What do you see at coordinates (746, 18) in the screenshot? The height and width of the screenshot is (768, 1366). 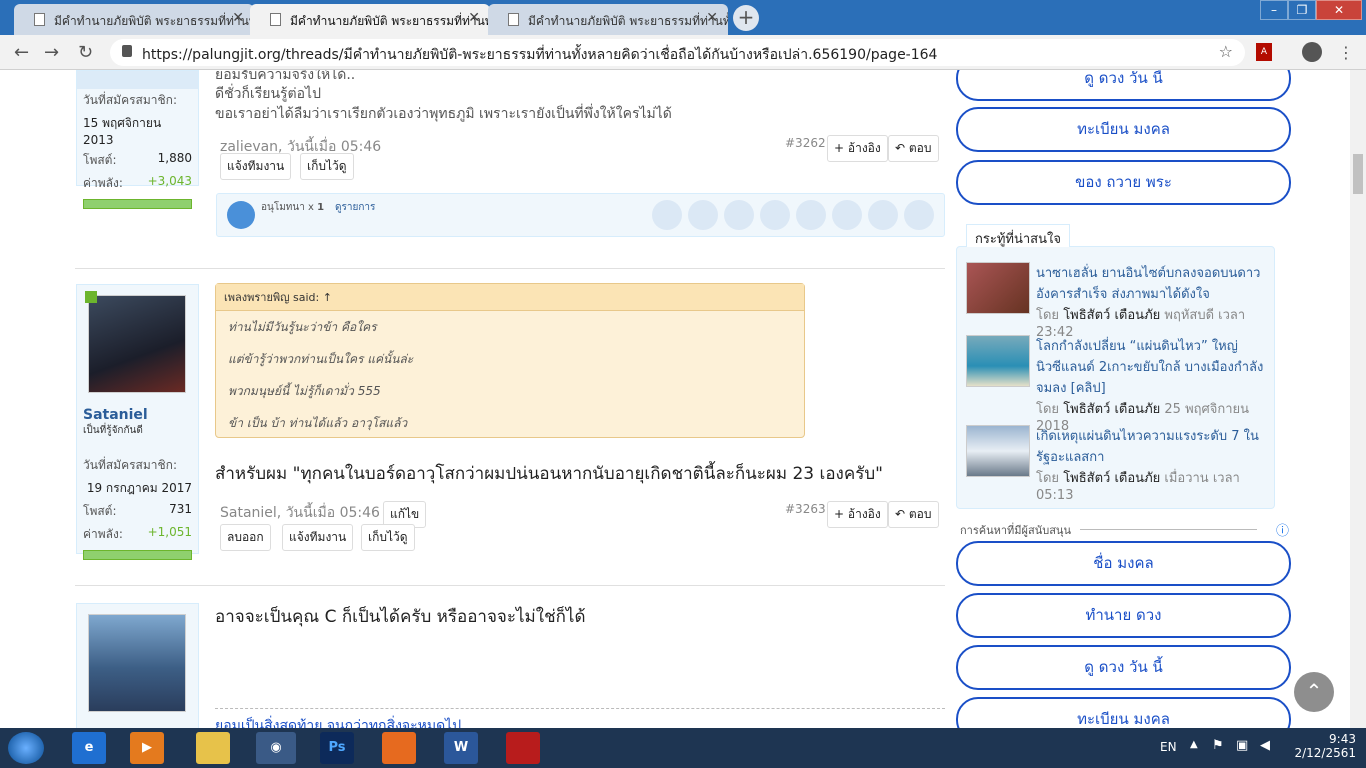 I see `new-tab-button: +` at bounding box center [746, 18].